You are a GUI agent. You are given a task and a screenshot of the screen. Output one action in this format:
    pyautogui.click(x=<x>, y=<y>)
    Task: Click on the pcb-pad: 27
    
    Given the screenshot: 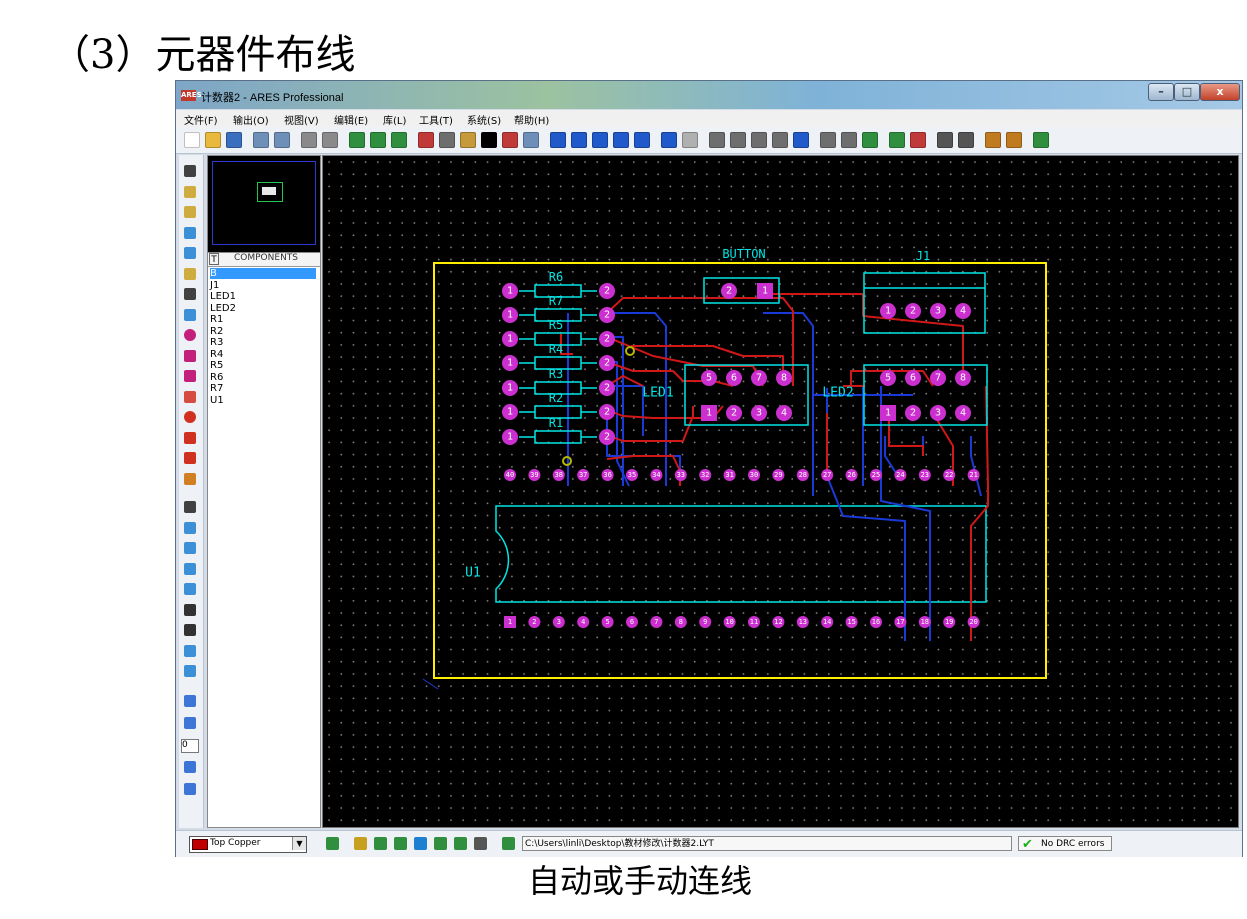 What is the action you would take?
    pyautogui.click(x=827, y=475)
    